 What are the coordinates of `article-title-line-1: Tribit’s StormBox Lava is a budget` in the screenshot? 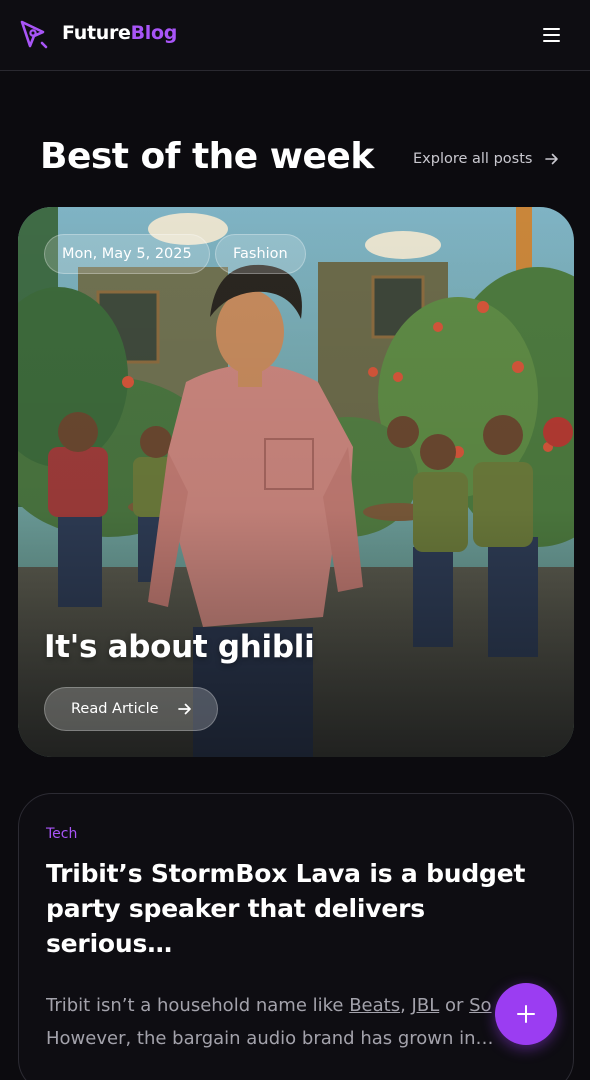 It's located at (286, 873).